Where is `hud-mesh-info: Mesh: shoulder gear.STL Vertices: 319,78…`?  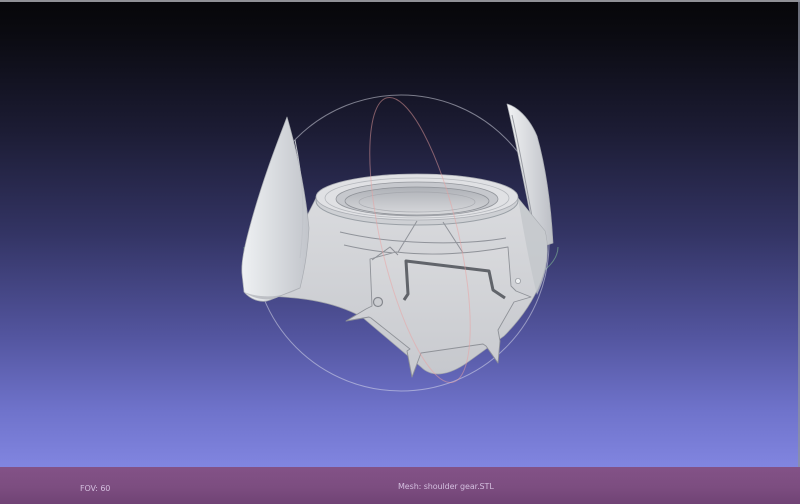 hud-mesh-info: Mesh: shoulder gear.STL Vertices: 319,78… is located at coordinates (446, 486).